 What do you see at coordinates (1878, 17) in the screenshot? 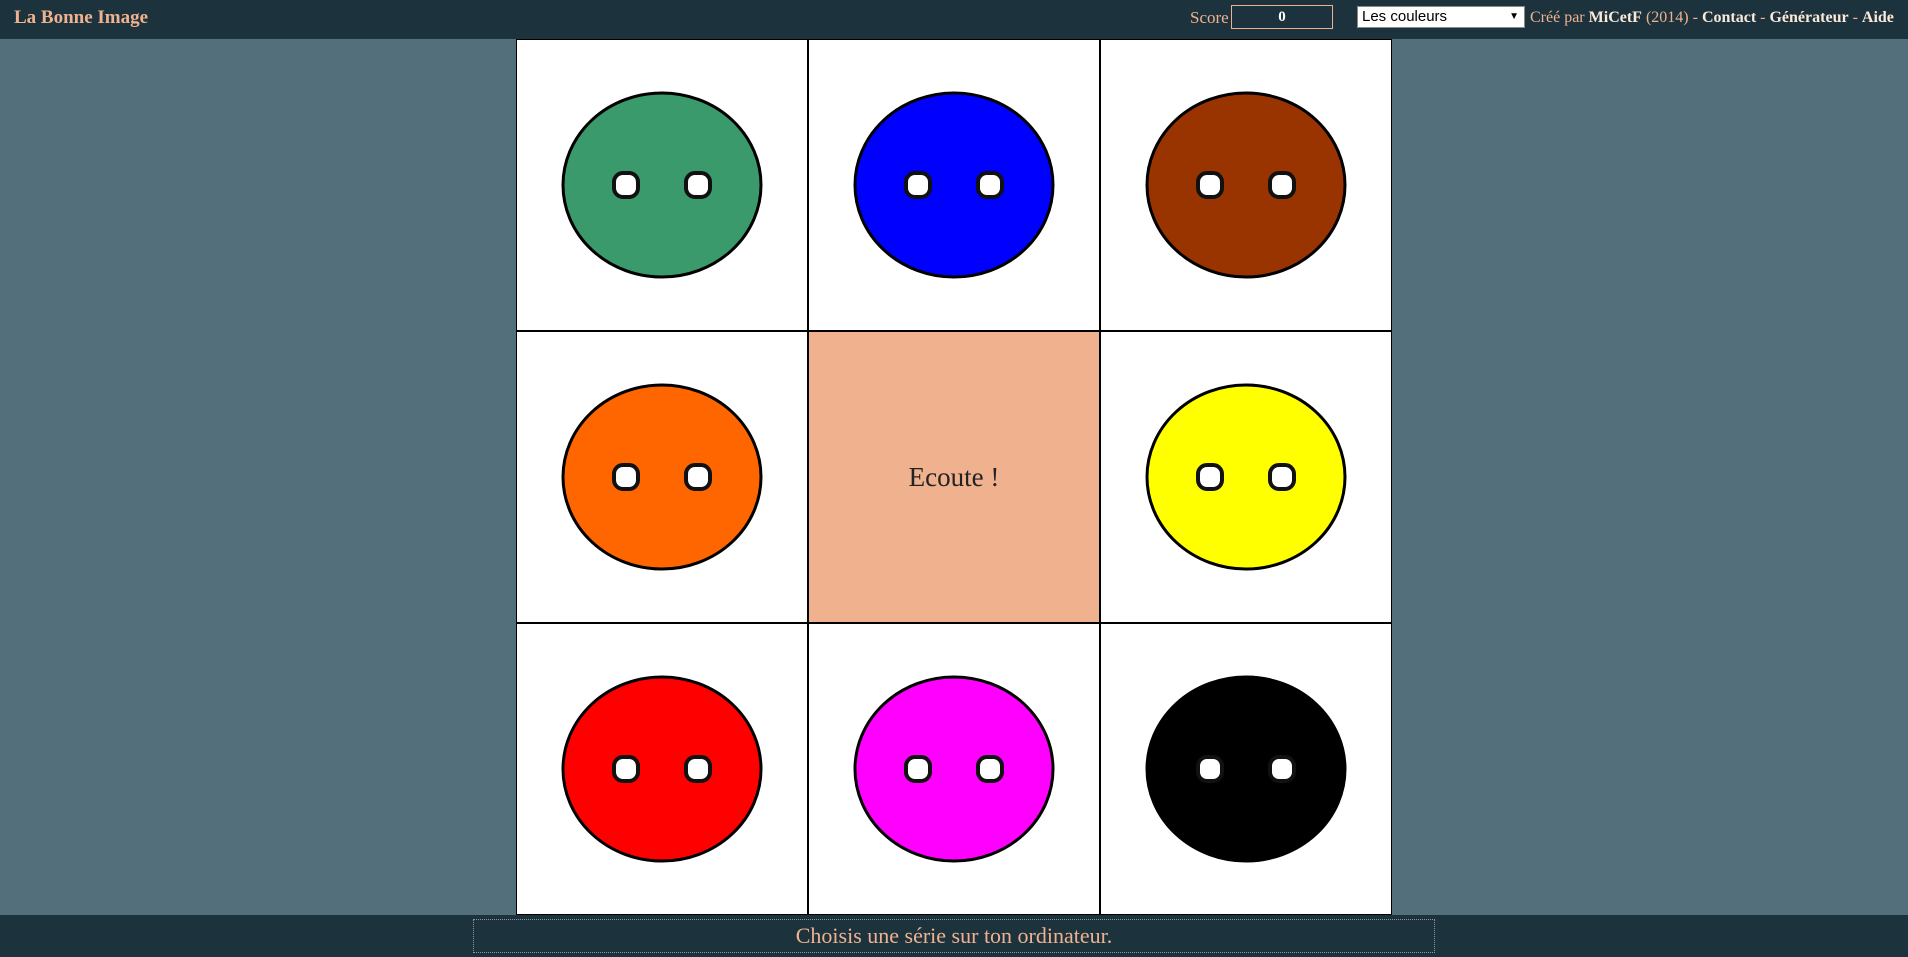
I see `help-link: Aide` at bounding box center [1878, 17].